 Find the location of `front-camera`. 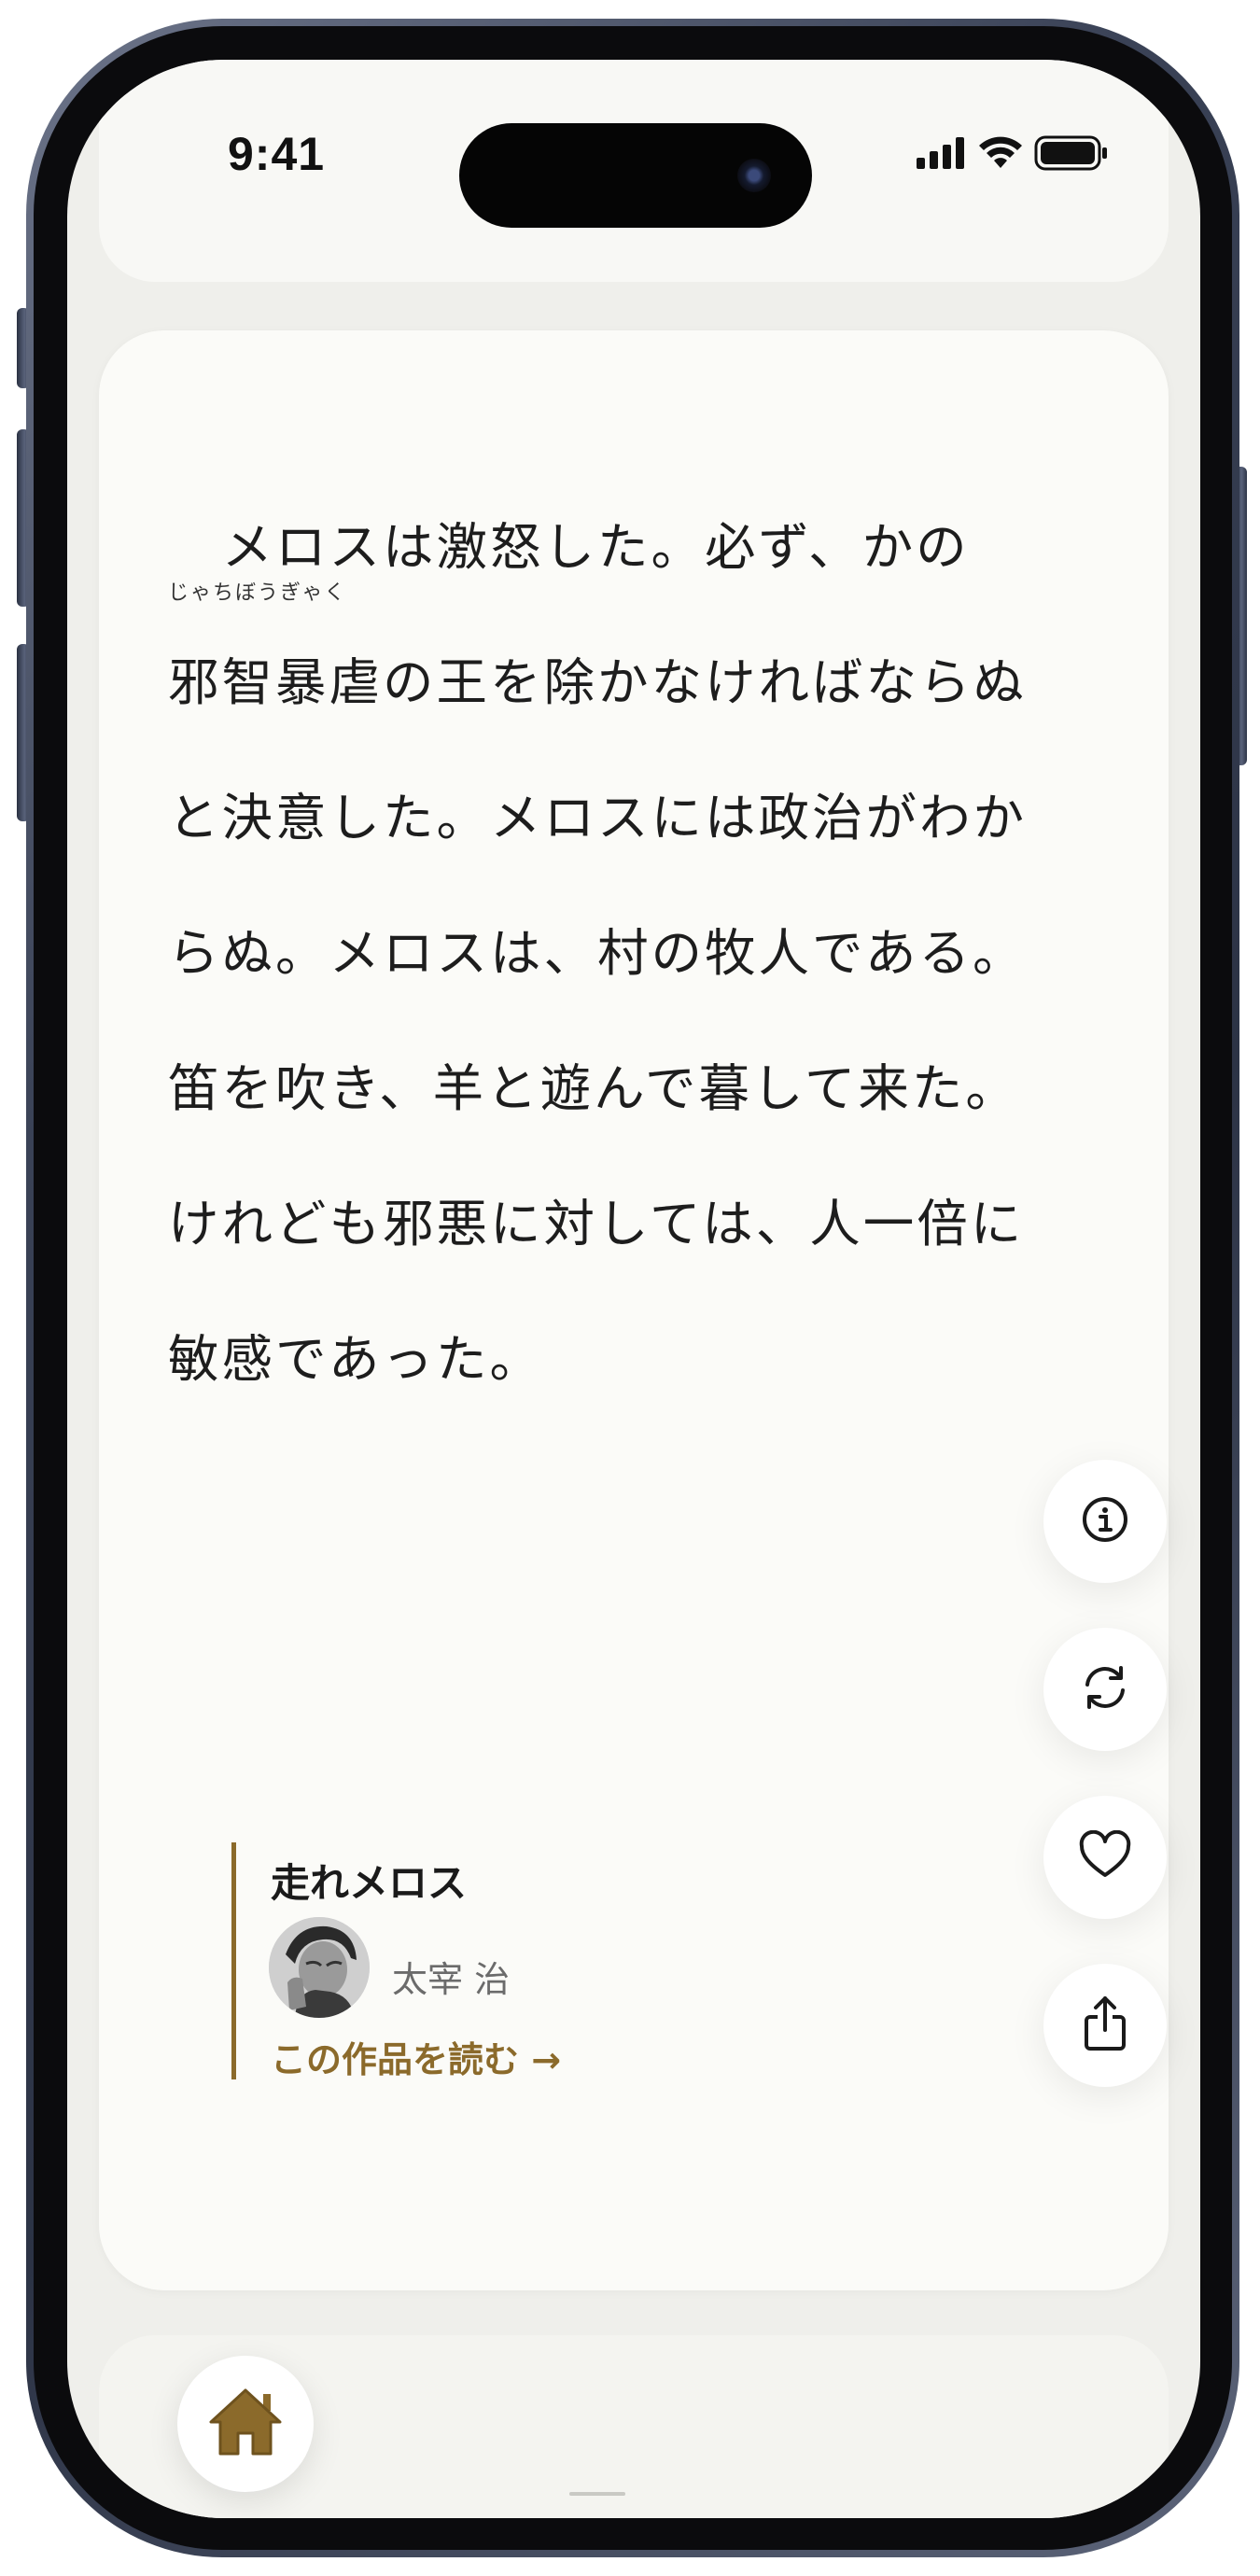

front-camera is located at coordinates (754, 175).